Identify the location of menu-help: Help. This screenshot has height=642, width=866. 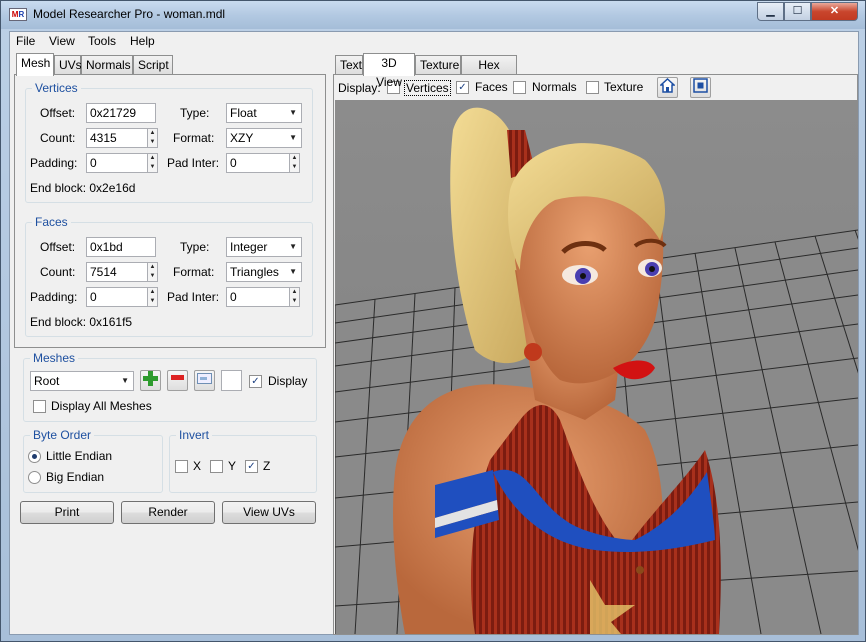
(142, 41).